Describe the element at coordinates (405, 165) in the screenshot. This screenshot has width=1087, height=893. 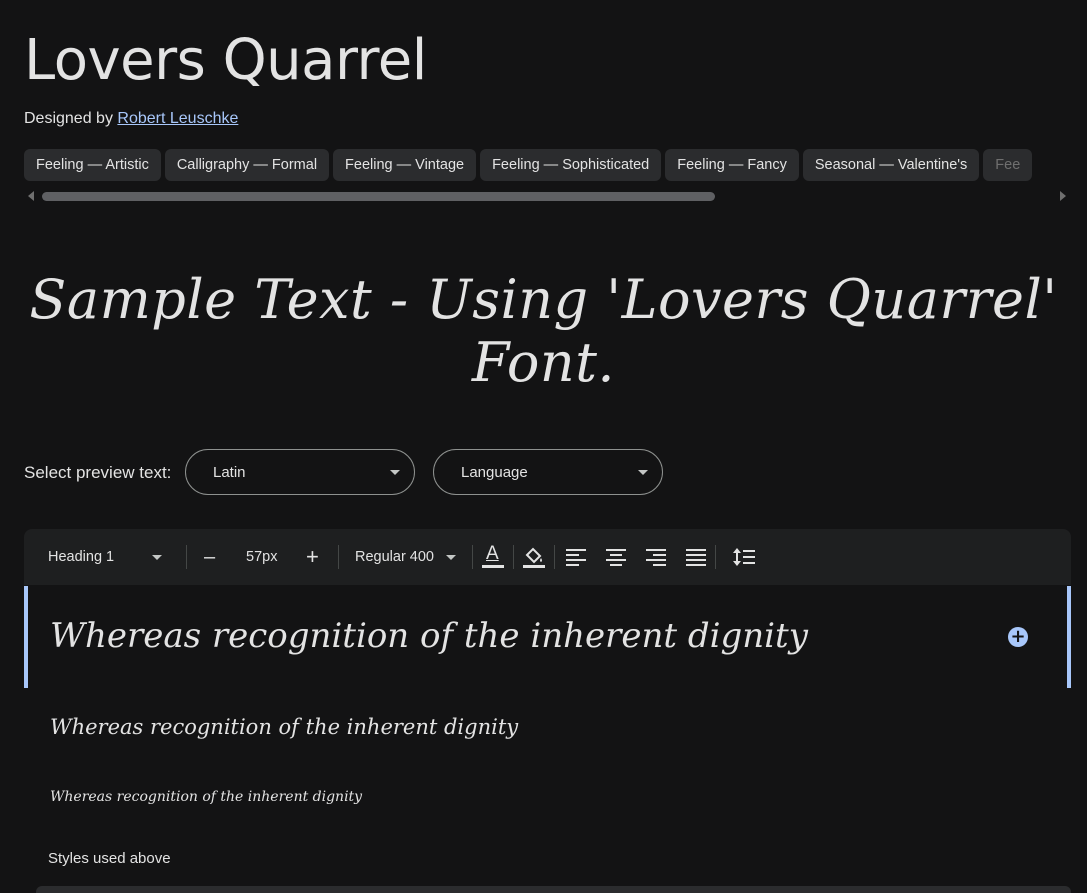
I see `tag-chip: Feeling — Vintage` at that location.